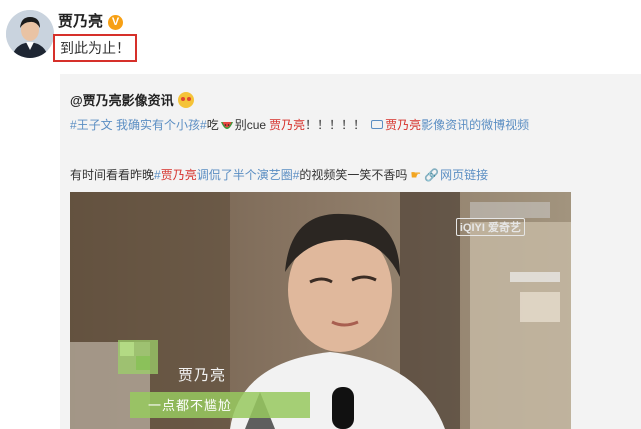 The height and width of the screenshot is (429, 641). I want to click on post-author-name: 贾乃亮, so click(80, 22).